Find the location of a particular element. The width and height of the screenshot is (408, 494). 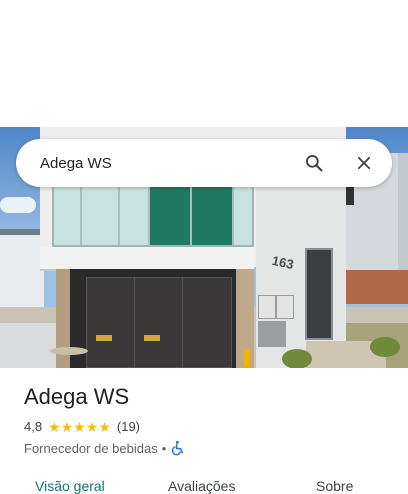

photo-table is located at coordinates (69, 351).